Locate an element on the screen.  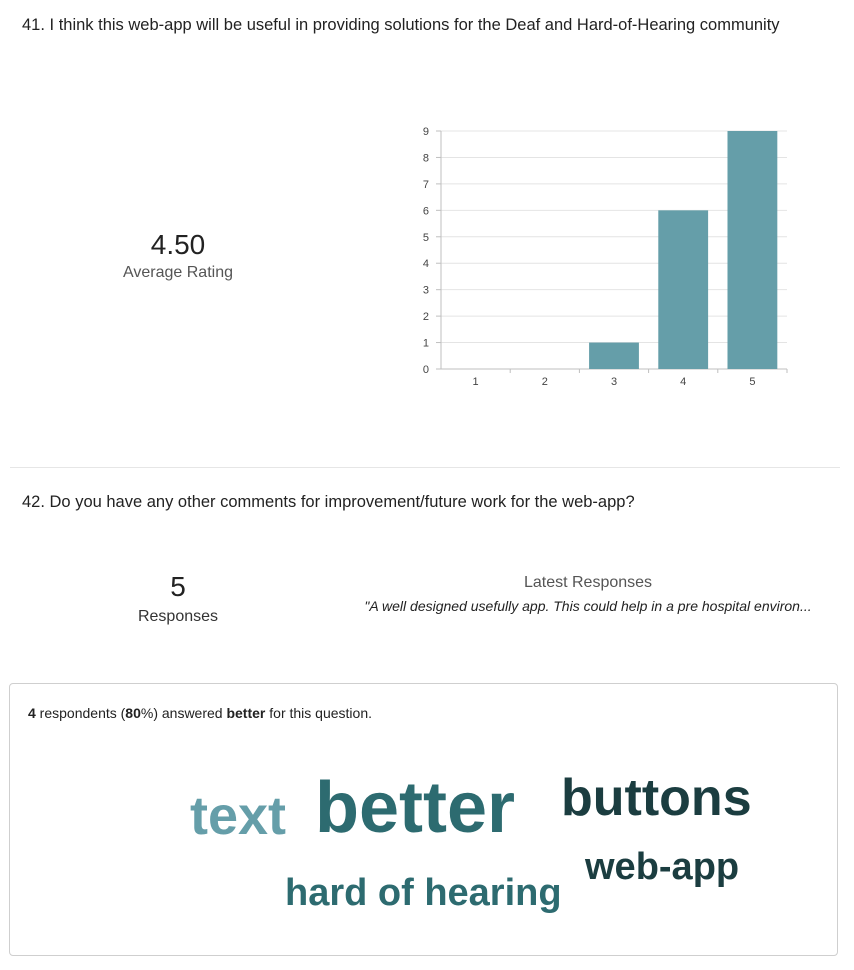
summary-keyword: better is located at coordinates (246, 713).